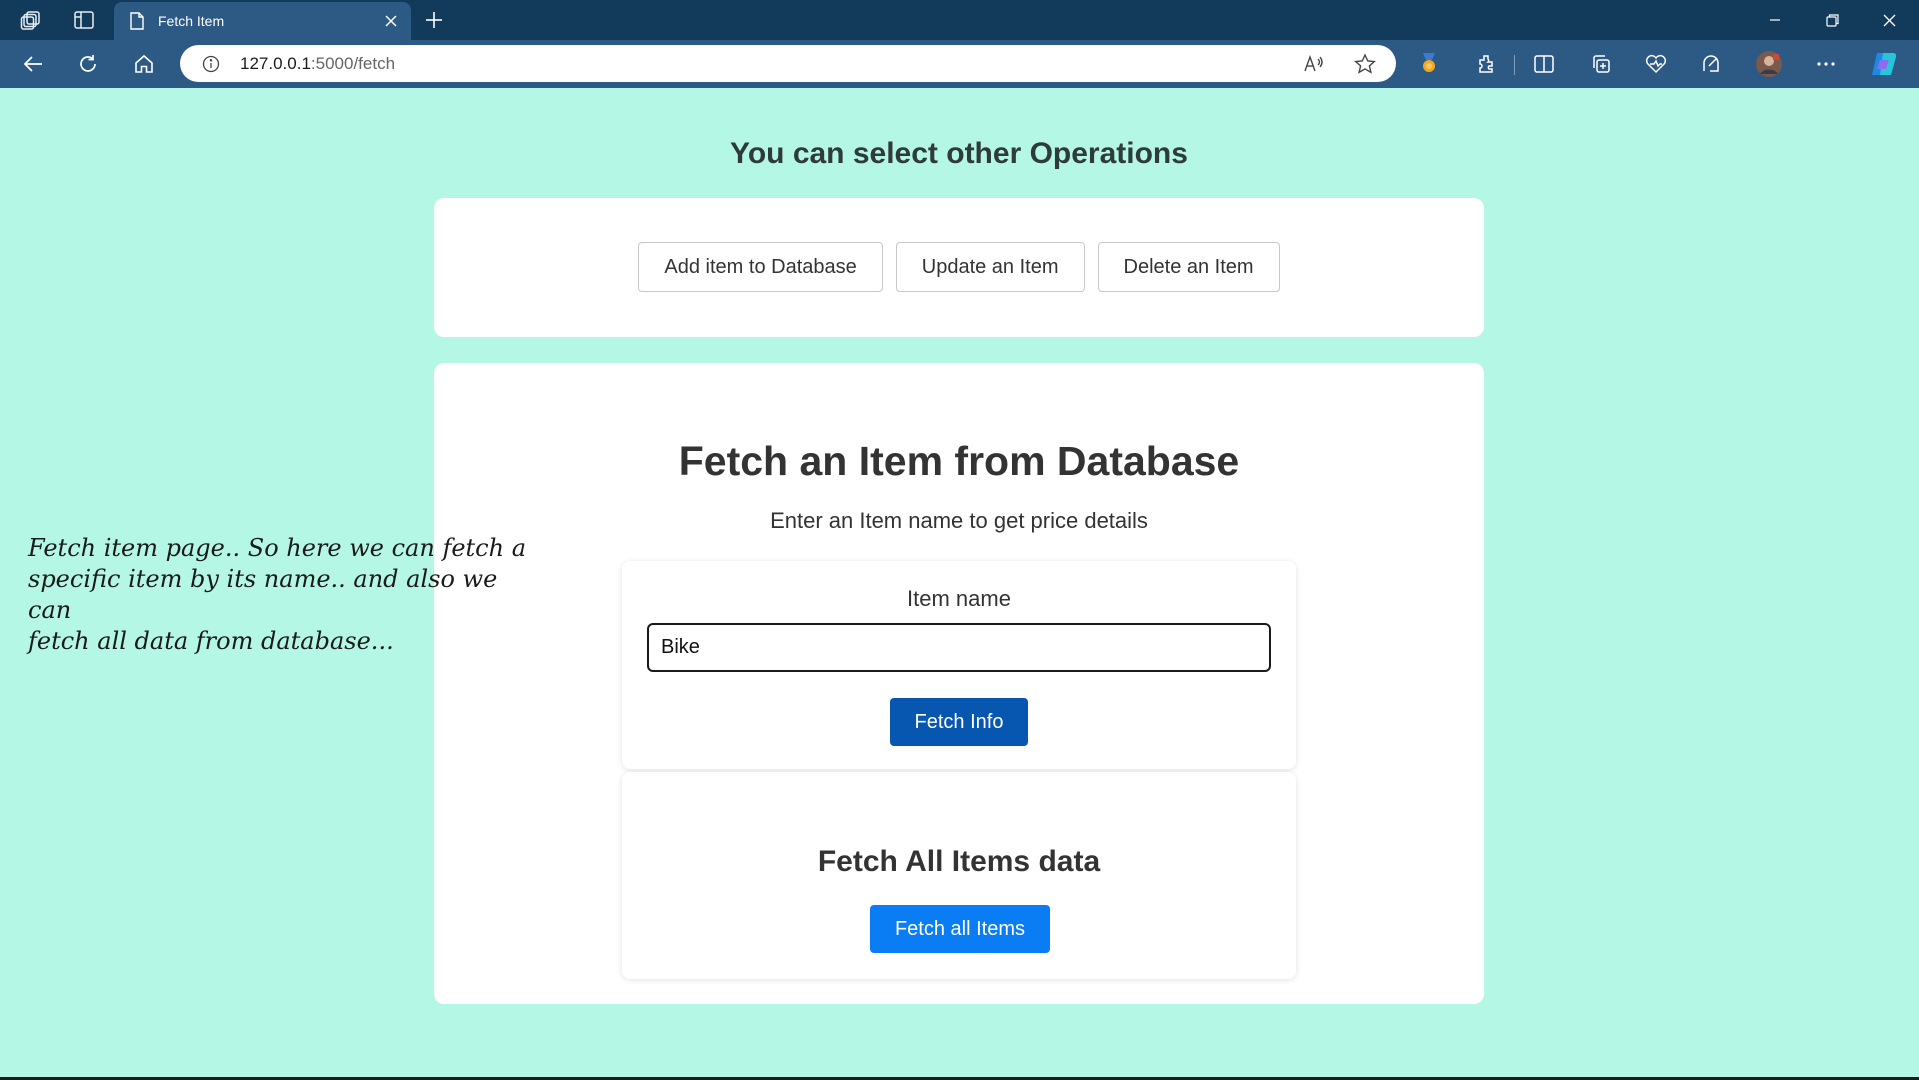 This screenshot has width=1919, height=1080. What do you see at coordinates (1832, 20) in the screenshot?
I see `restore-icon` at bounding box center [1832, 20].